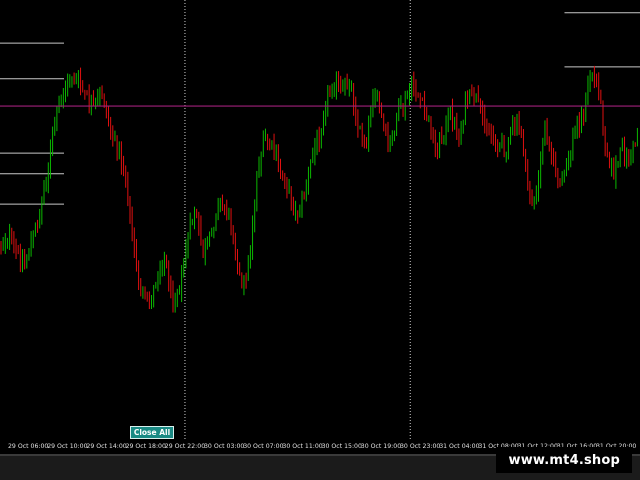 This screenshot has height=480, width=640. Describe the element at coordinates (420, 446) in the screenshot. I see `time-axis-label: 30 Oct 23:00` at that location.